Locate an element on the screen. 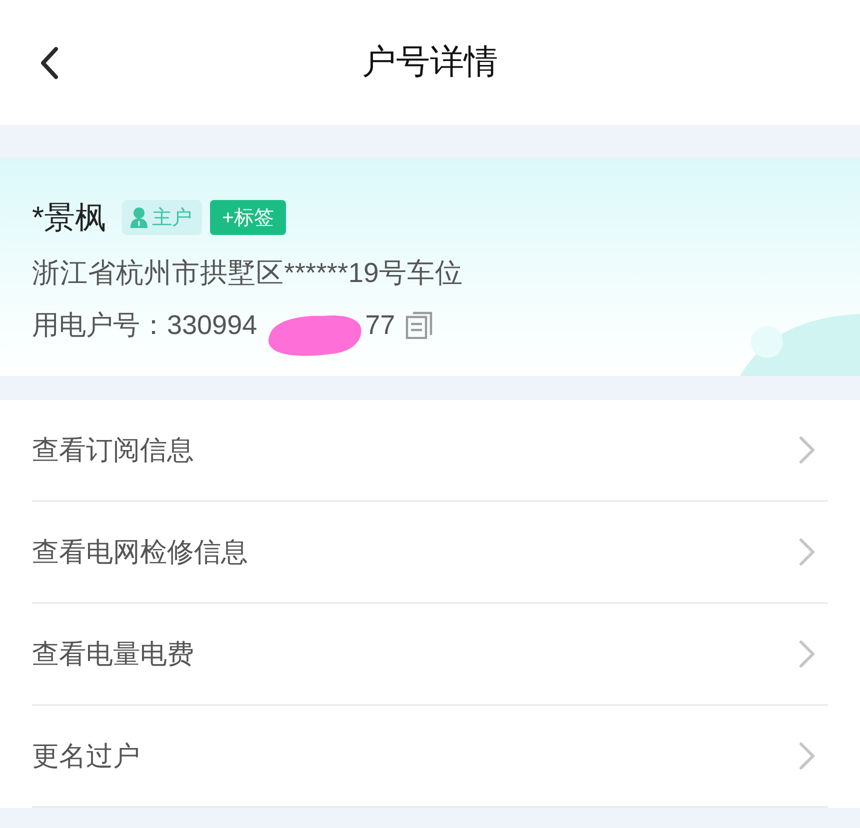 This screenshot has width=860, height=828. account-holder-name: *景枫 is located at coordinates (69, 217).